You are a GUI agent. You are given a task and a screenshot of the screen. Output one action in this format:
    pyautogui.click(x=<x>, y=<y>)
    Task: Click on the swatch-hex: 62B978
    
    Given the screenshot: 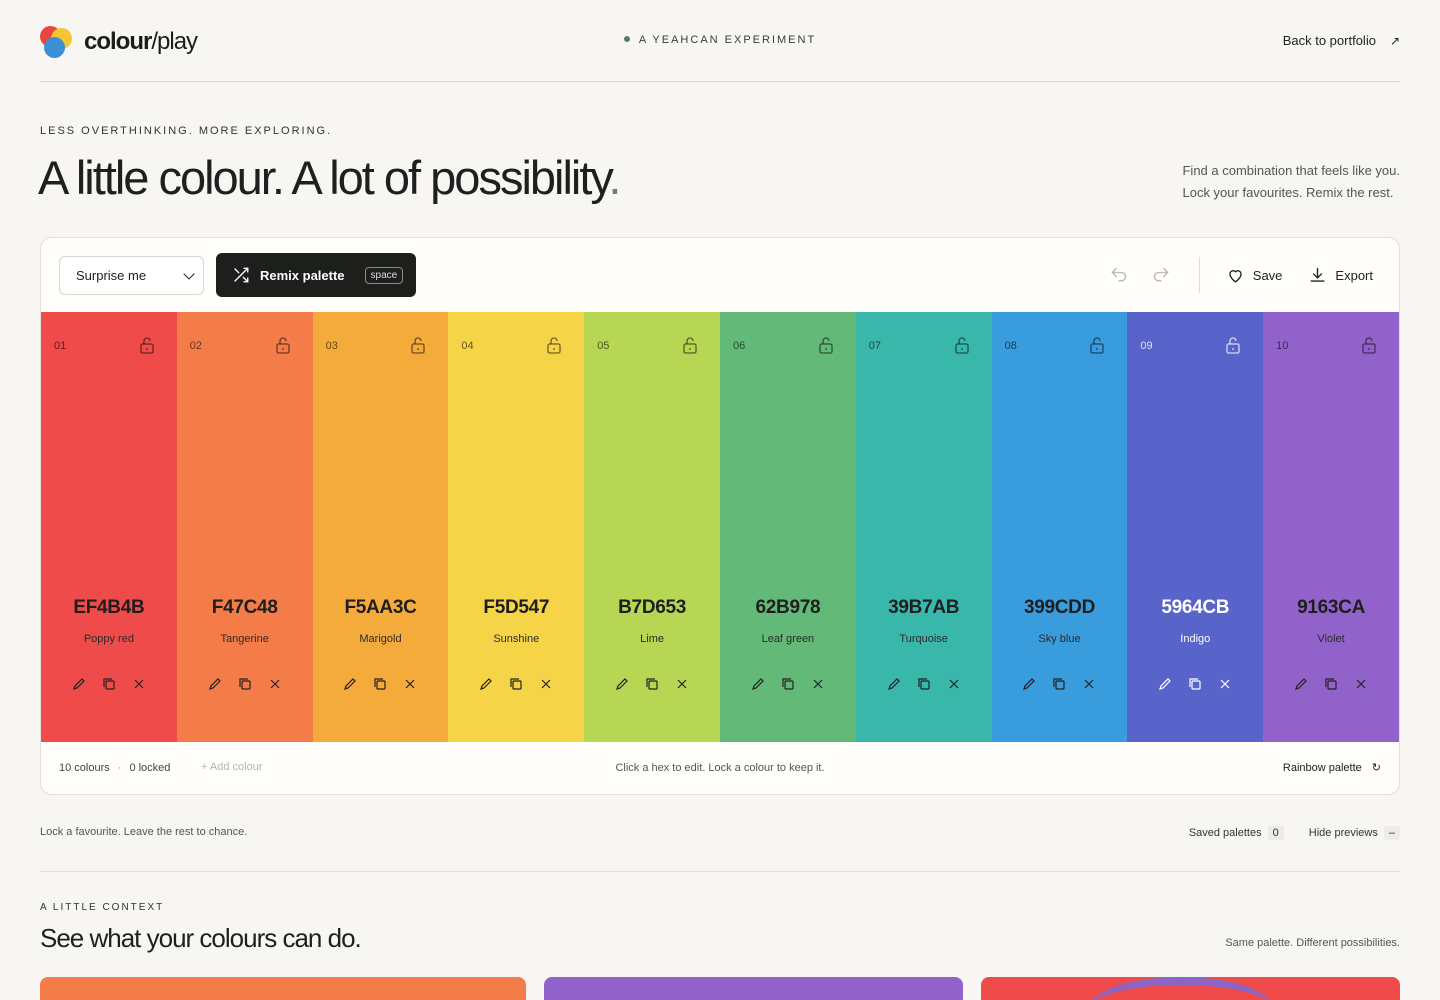 What is the action you would take?
    pyautogui.click(x=788, y=608)
    